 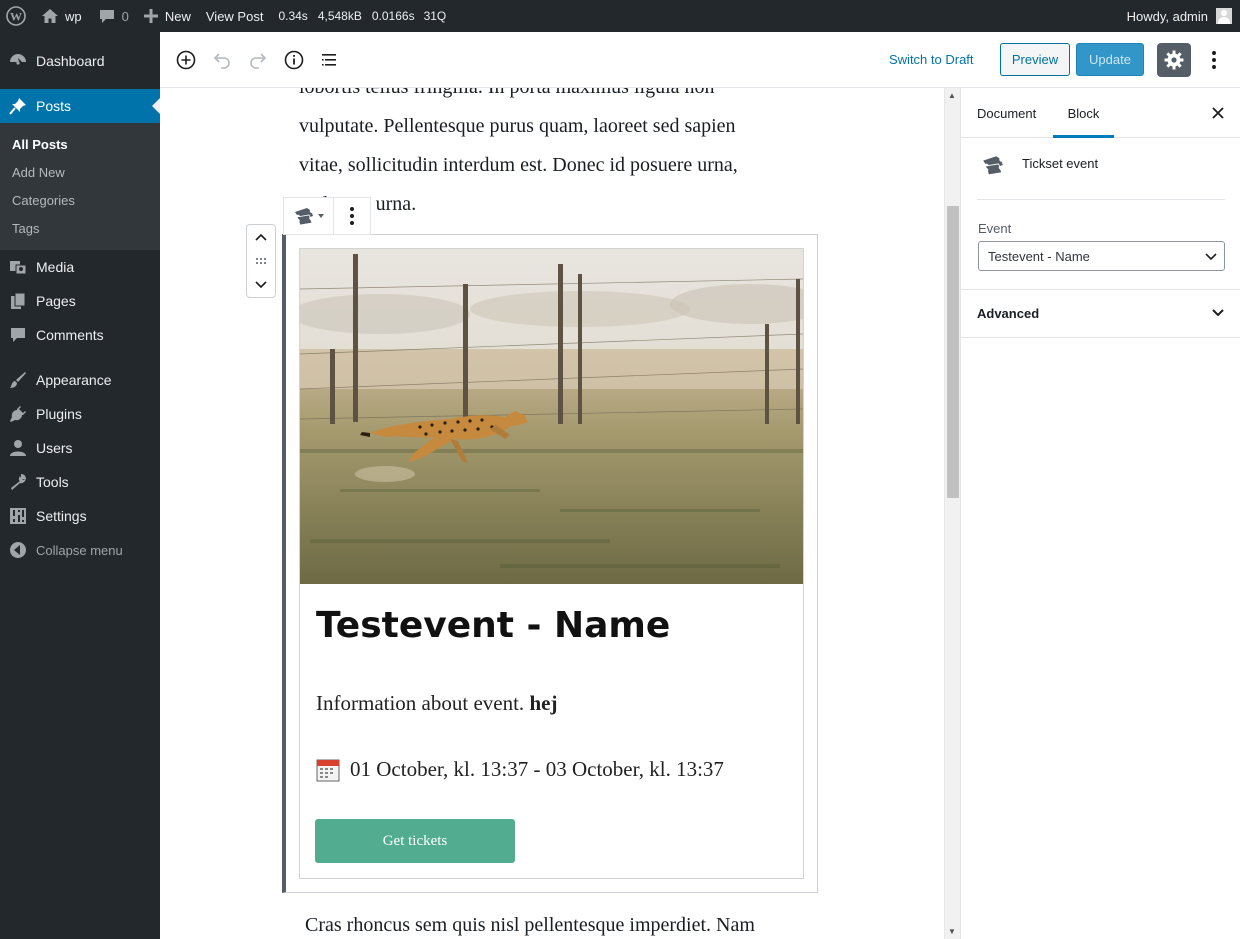 What do you see at coordinates (52, 482) in the screenshot?
I see `menu-tools-label: Tools` at bounding box center [52, 482].